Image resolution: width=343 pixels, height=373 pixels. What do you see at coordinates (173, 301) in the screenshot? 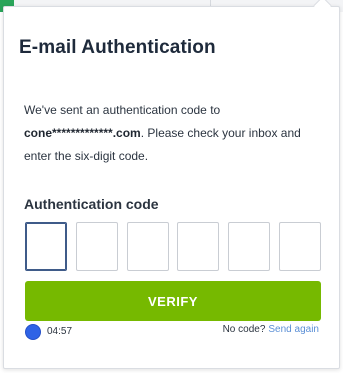
I see `verify-button: VERIFY` at bounding box center [173, 301].